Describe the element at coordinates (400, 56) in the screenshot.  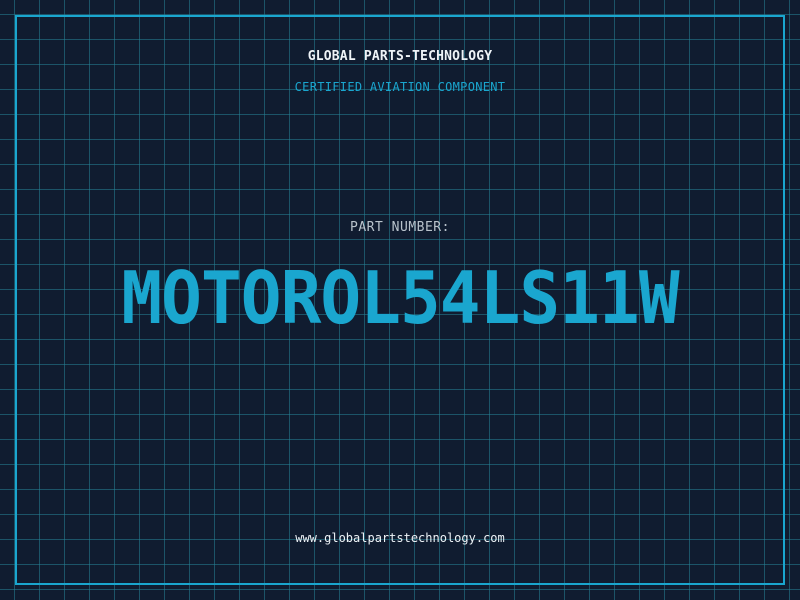
I see `company-name: GLOBAL PARTS-TECHNOLOGY` at that location.